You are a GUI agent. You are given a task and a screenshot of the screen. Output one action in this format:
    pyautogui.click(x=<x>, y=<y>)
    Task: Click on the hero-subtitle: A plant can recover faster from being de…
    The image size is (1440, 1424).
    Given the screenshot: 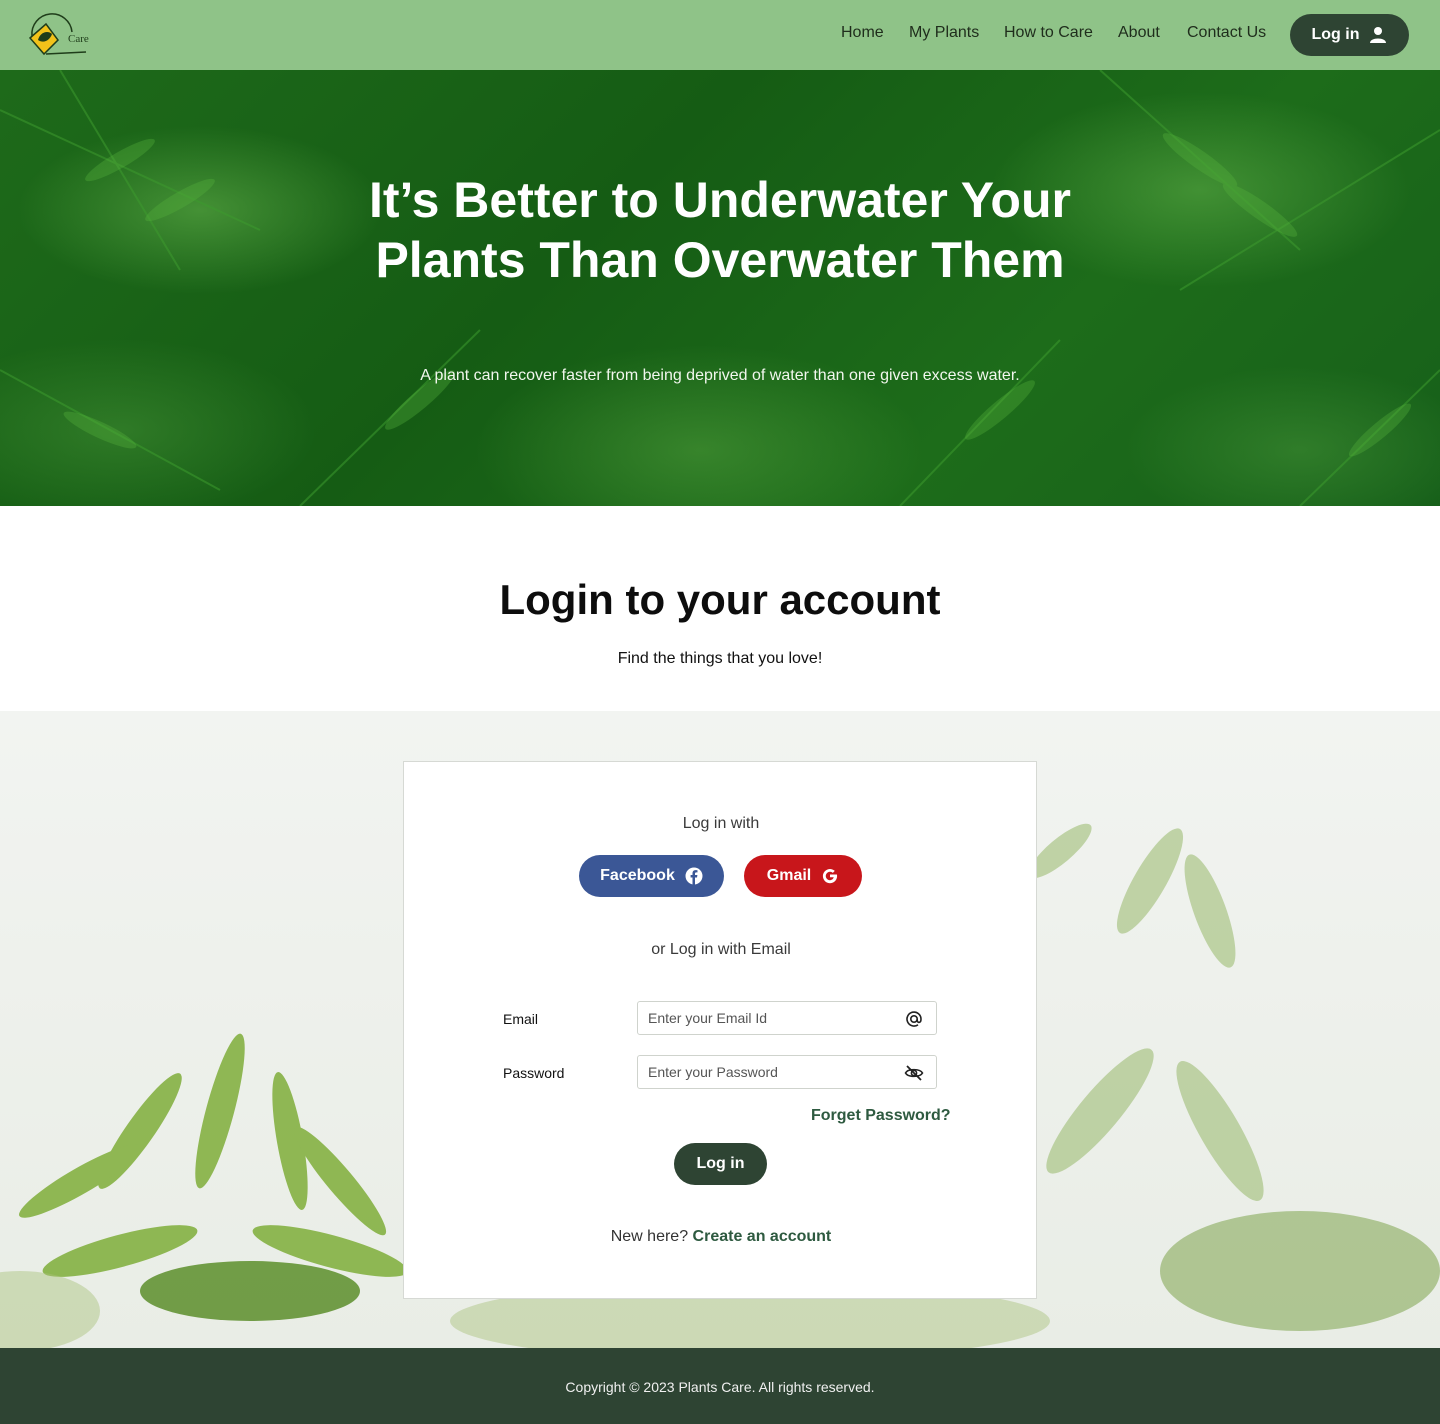 What is the action you would take?
    pyautogui.click(x=720, y=375)
    